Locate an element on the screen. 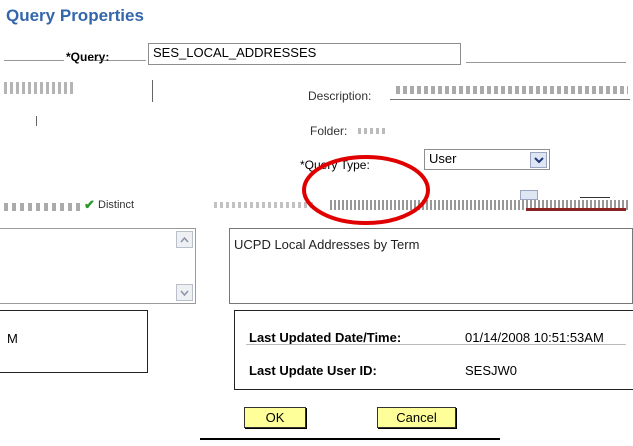 Image resolution: width=633 pixels, height=446 pixels. owner-text-fragment: M is located at coordinates (12, 338).